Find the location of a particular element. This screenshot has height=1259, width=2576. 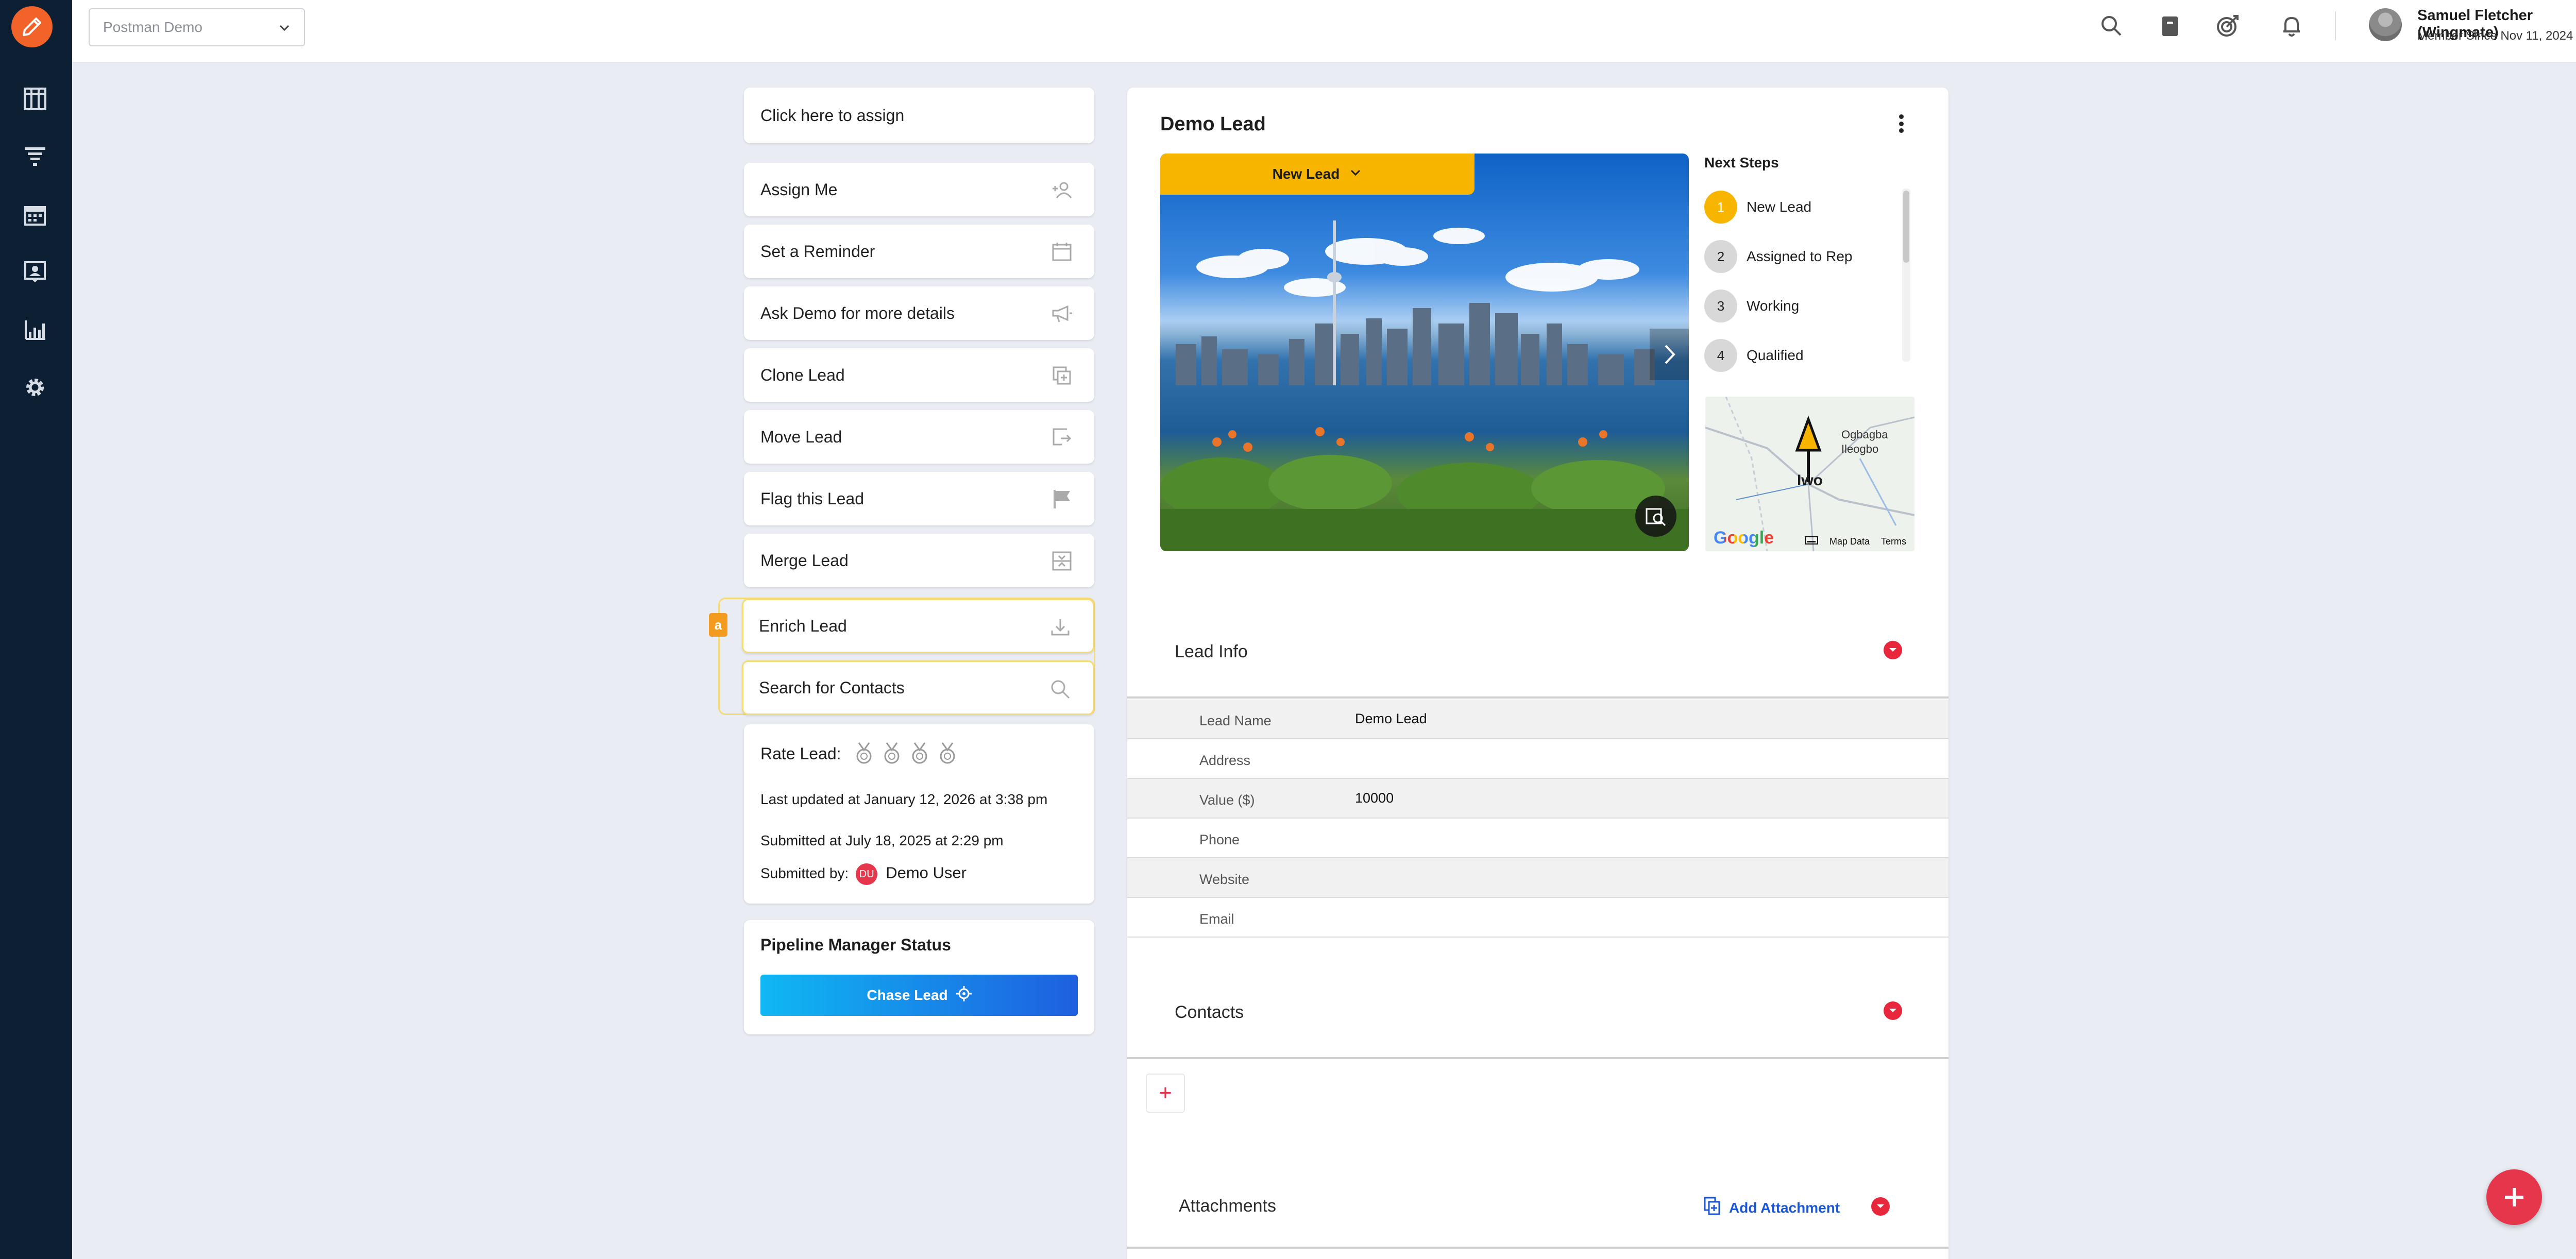

action-label: Search for Contacts is located at coordinates (832, 687).